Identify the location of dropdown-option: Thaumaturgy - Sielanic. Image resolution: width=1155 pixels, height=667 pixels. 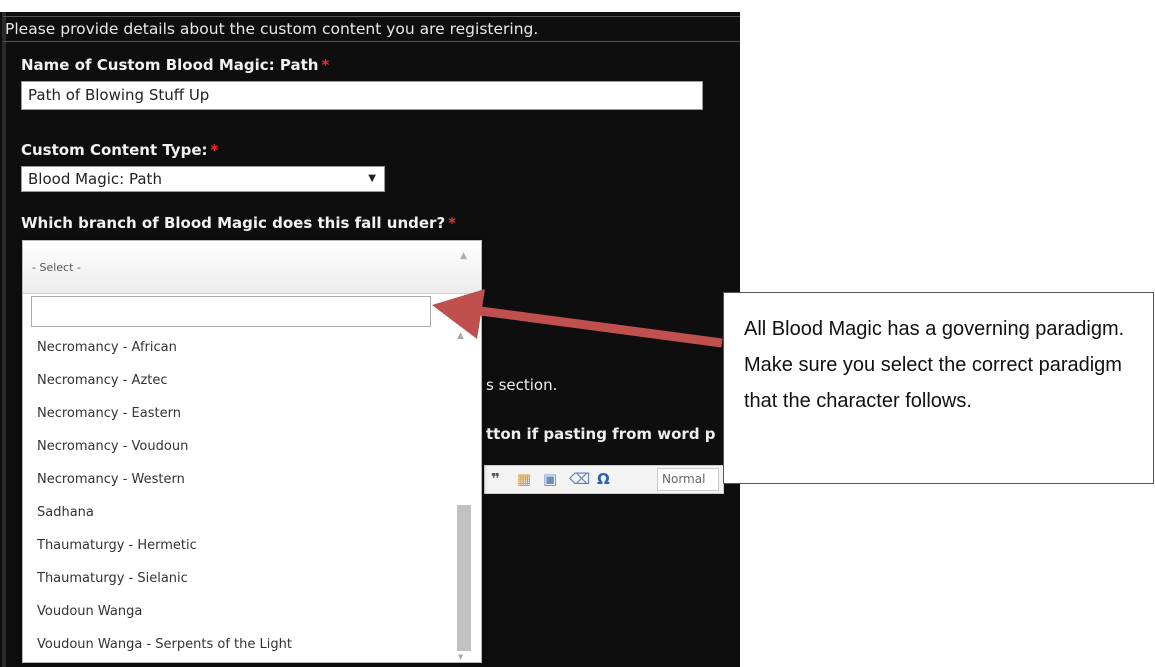
(238, 578).